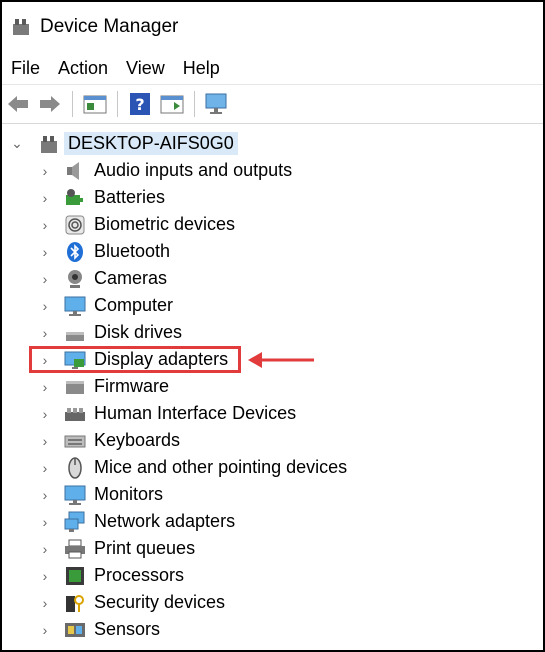  I want to click on disk-drive-icon, so click(75, 336).